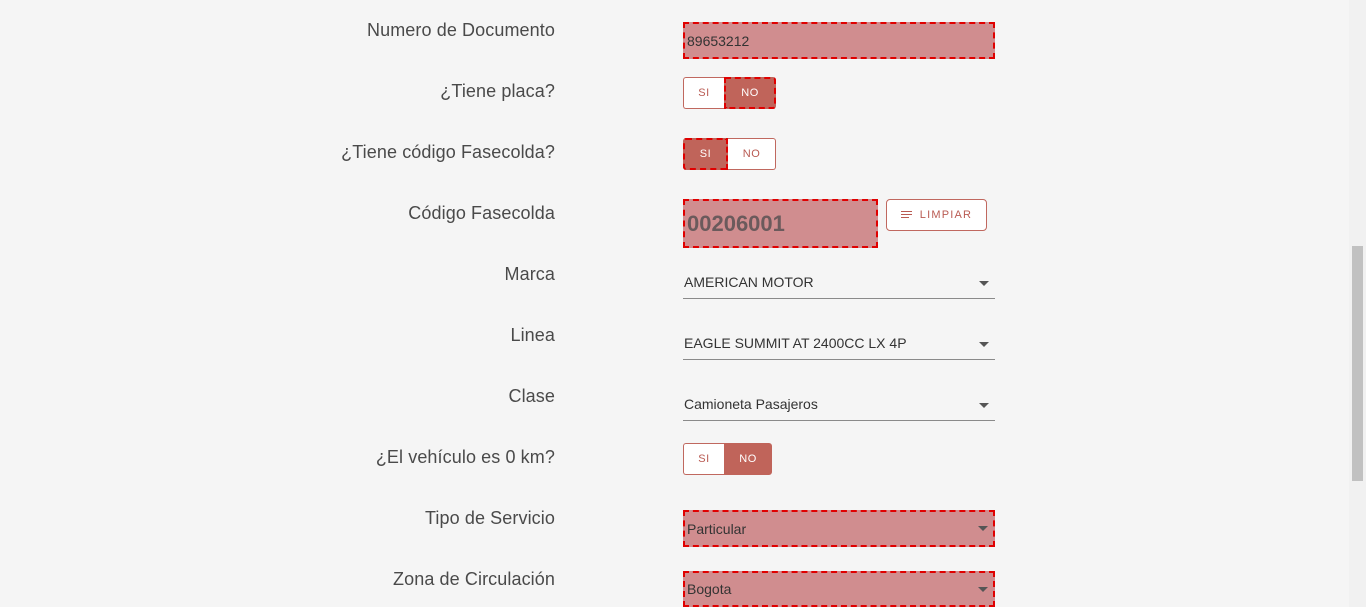 Image resolution: width=1366 pixels, height=607 pixels. I want to click on zona-circulacion-select: Bogota, so click(839, 589).